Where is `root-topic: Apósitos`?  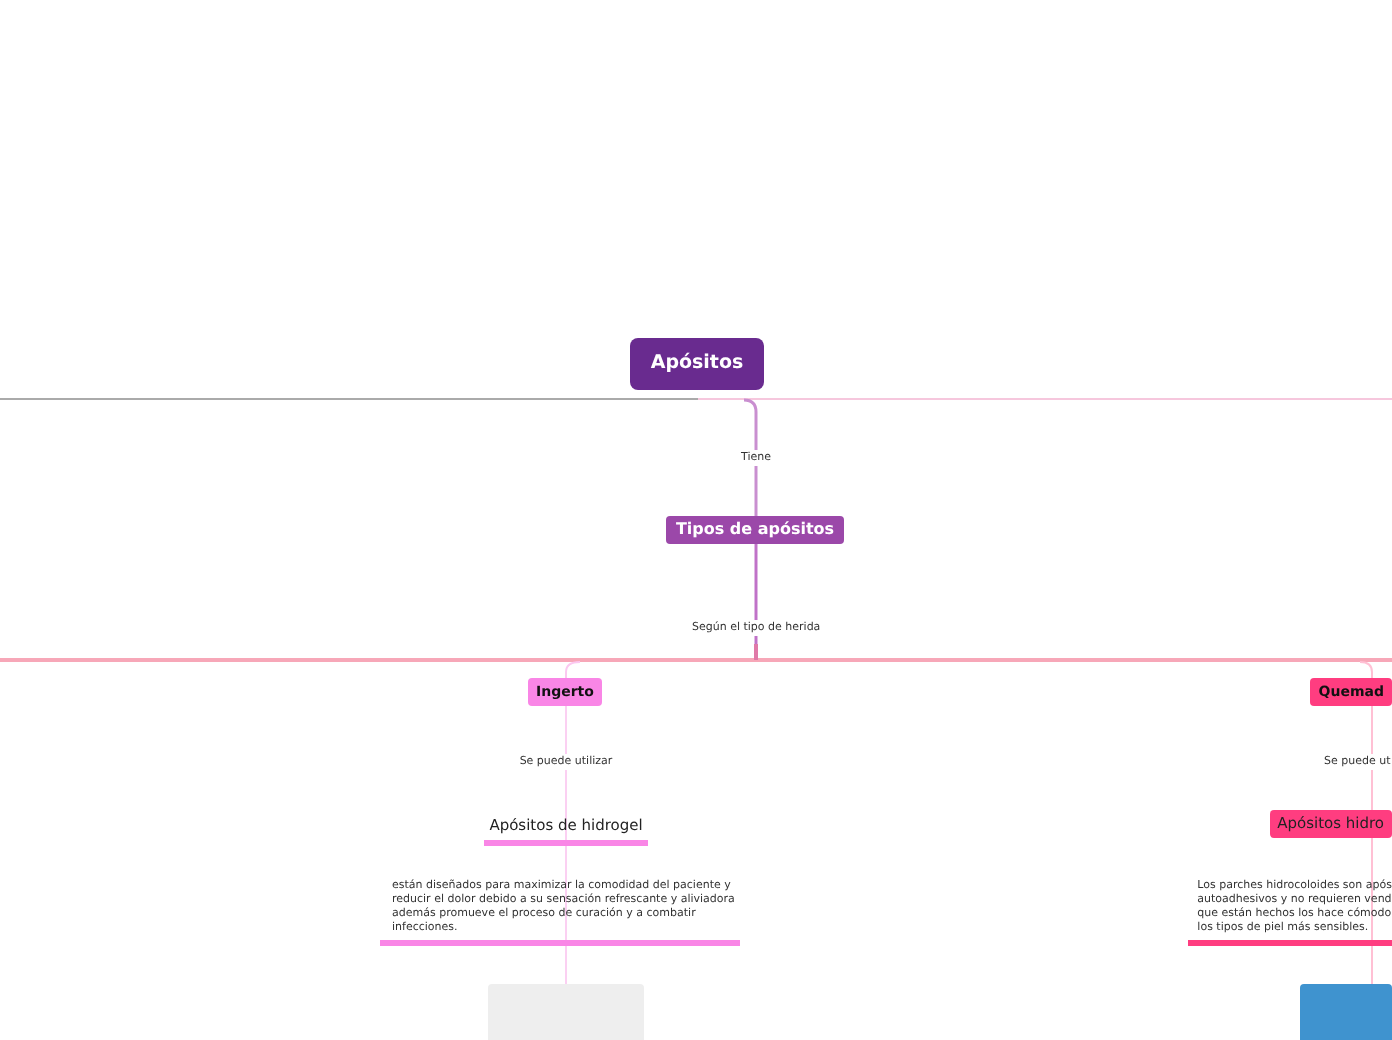 root-topic: Apósitos is located at coordinates (697, 364).